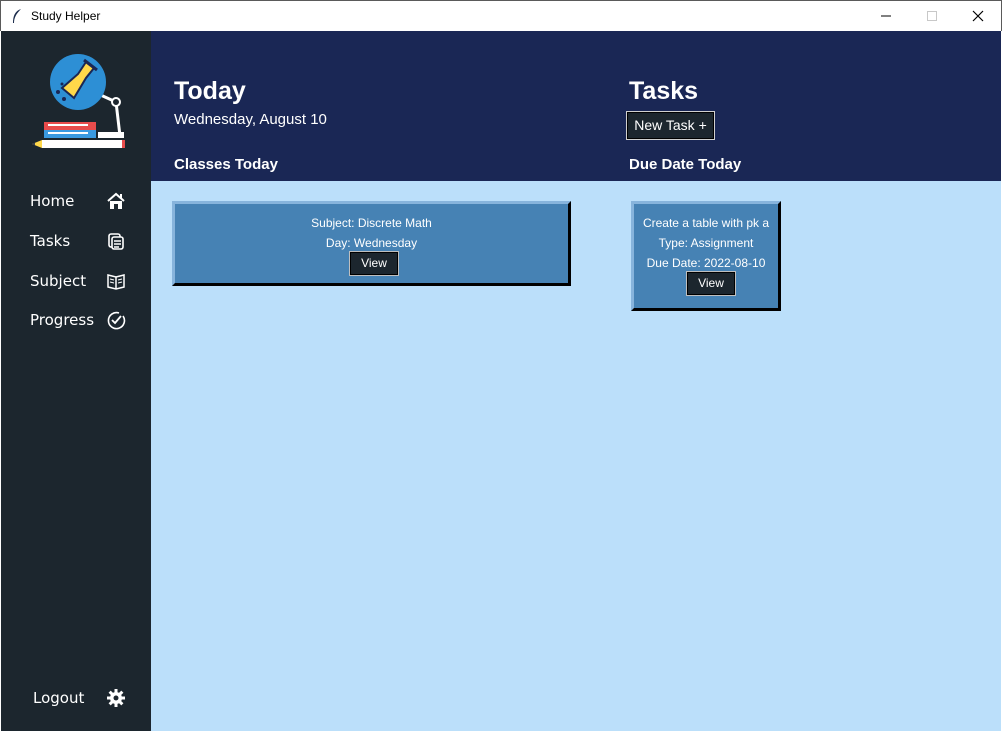 Image resolution: width=1002 pixels, height=732 pixels. Describe the element at coordinates (226, 164) in the screenshot. I see `classes-heading: Classes Today` at that location.